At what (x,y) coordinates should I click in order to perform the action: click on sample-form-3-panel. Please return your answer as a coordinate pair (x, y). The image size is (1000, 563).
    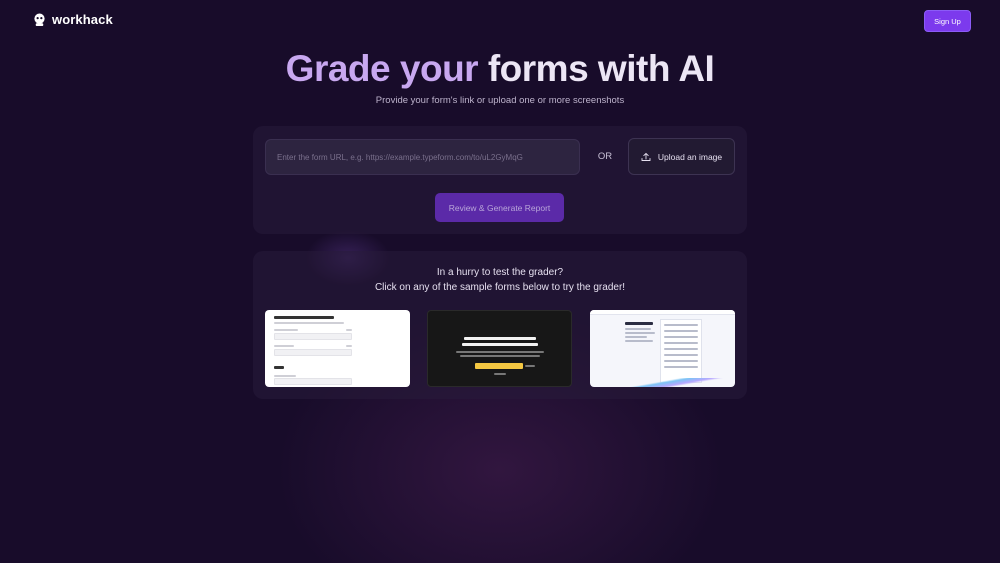
    Looking at the image, I should click on (681, 351).